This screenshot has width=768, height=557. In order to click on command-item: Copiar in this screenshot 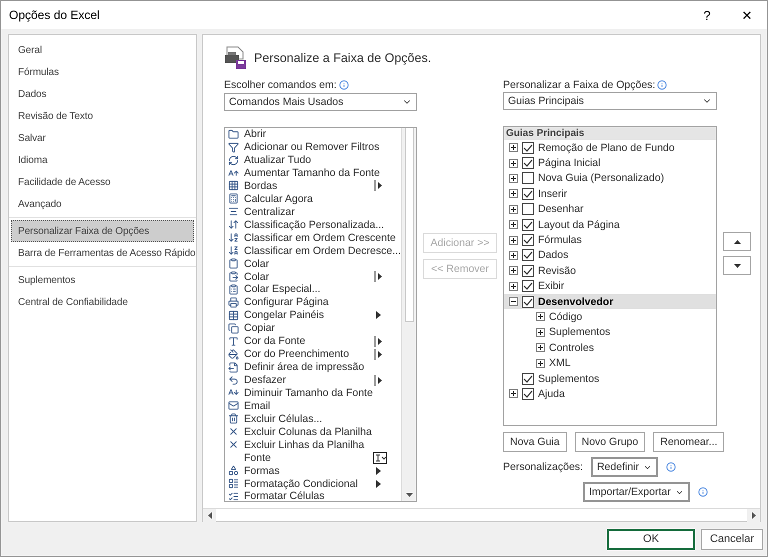, I will do `click(313, 328)`.